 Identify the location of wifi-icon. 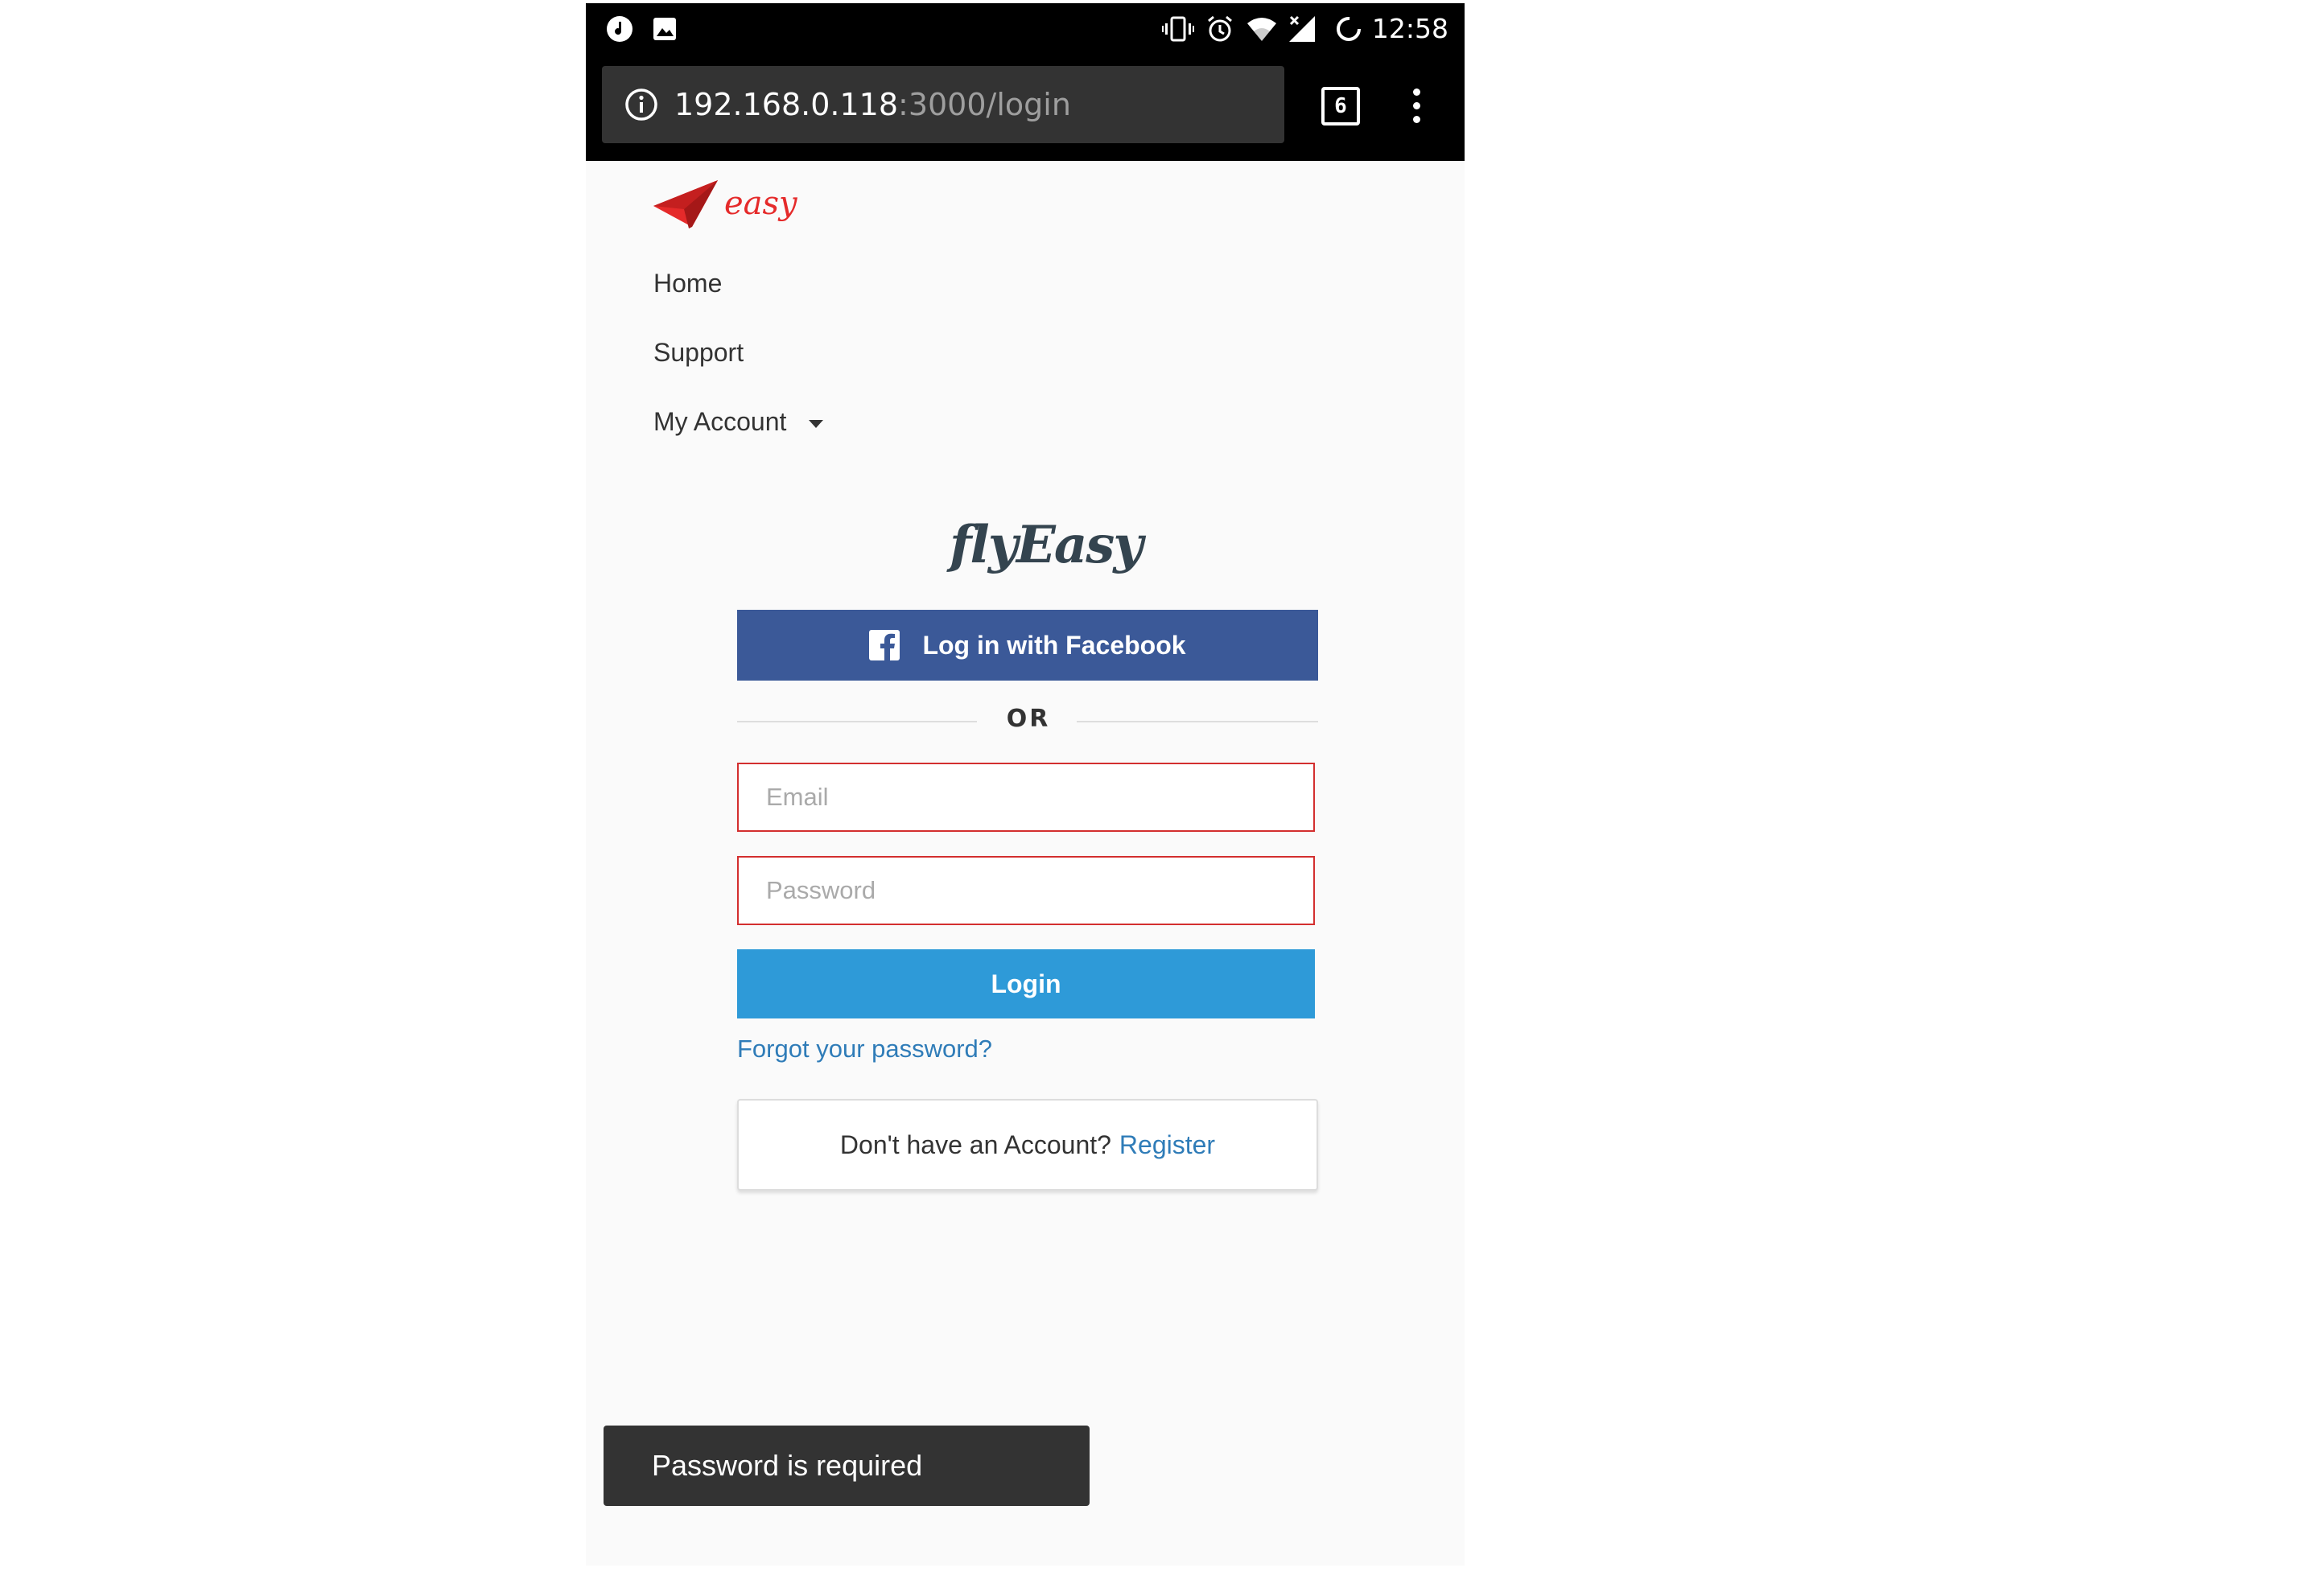
(1262, 28).